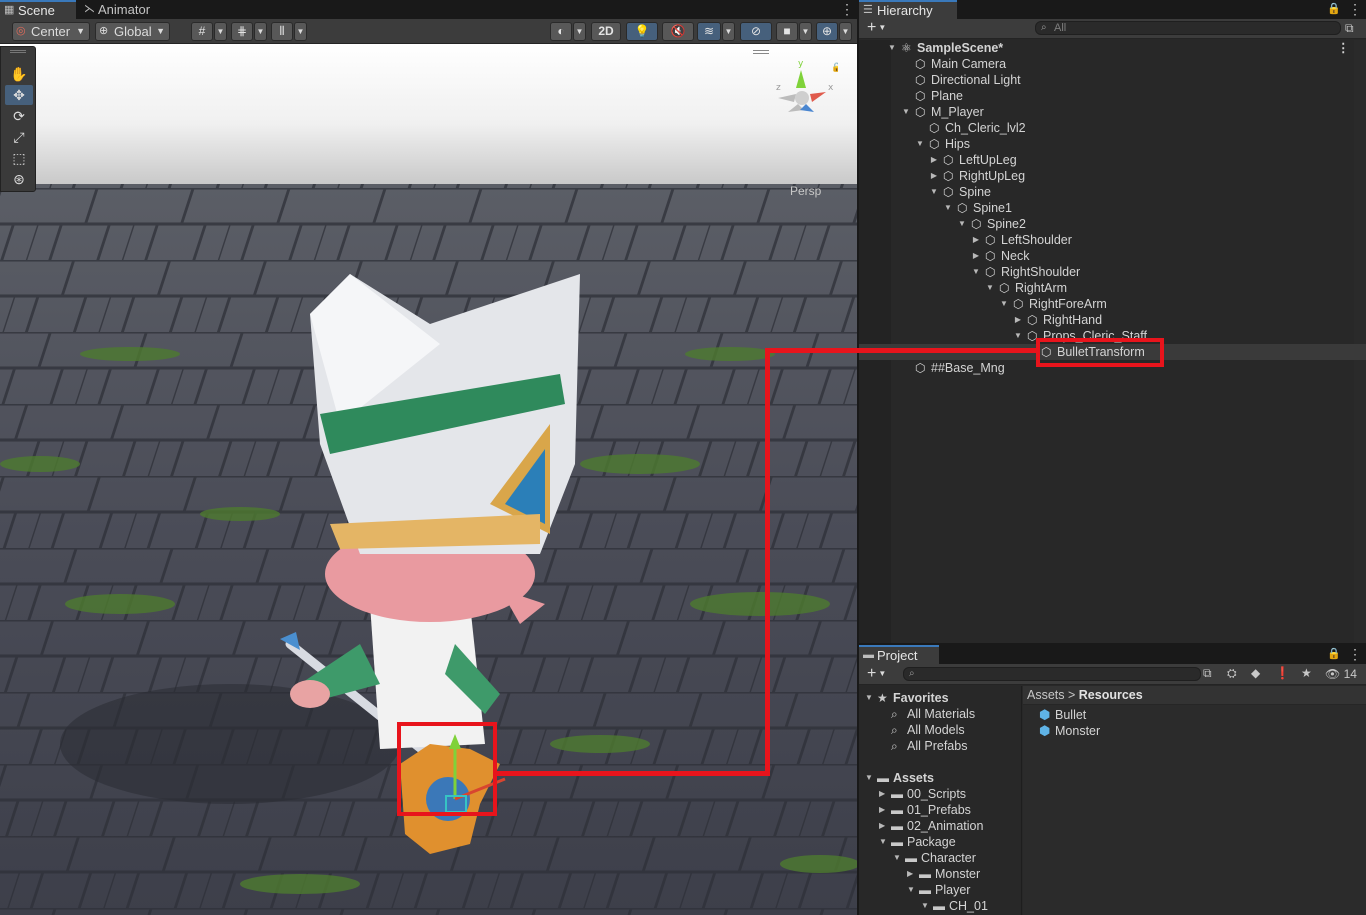  What do you see at coordinates (561, 31) in the screenshot?
I see `shading-mode-icon: ◐` at bounding box center [561, 31].